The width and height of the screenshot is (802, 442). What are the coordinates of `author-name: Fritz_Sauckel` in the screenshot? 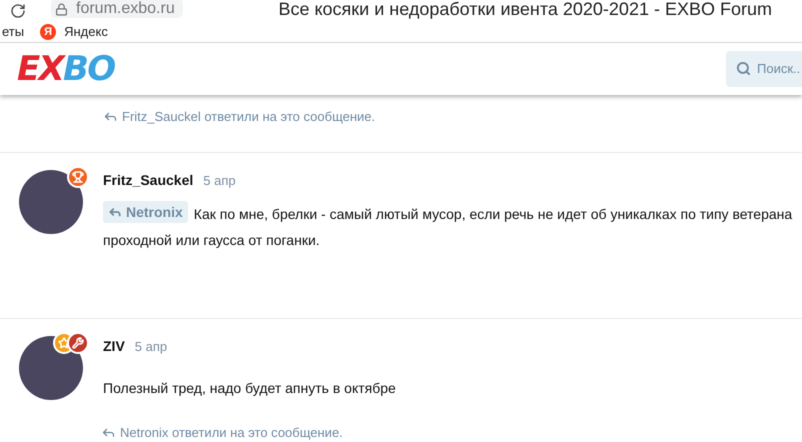 It's located at (148, 180).